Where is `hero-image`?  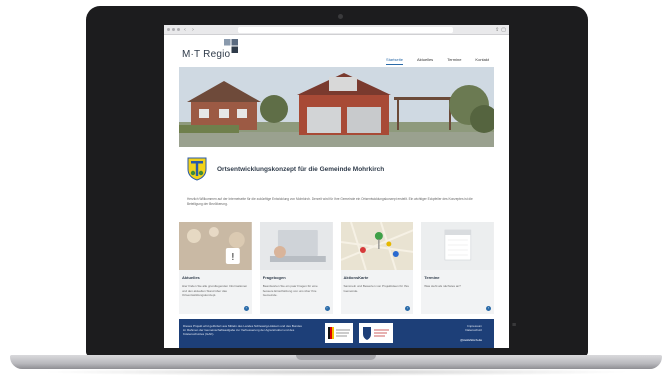
hero-image is located at coordinates (336, 107).